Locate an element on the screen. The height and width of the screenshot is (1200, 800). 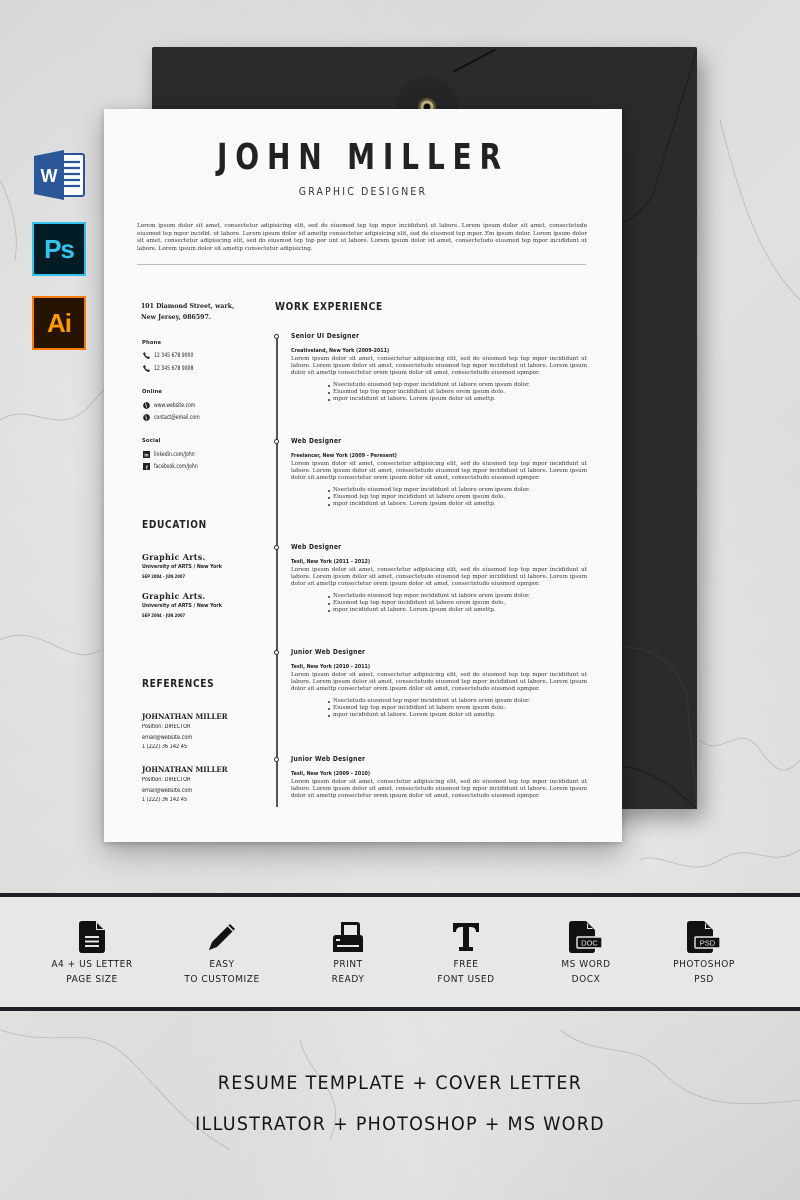
font-icon is located at coordinates (466, 937).